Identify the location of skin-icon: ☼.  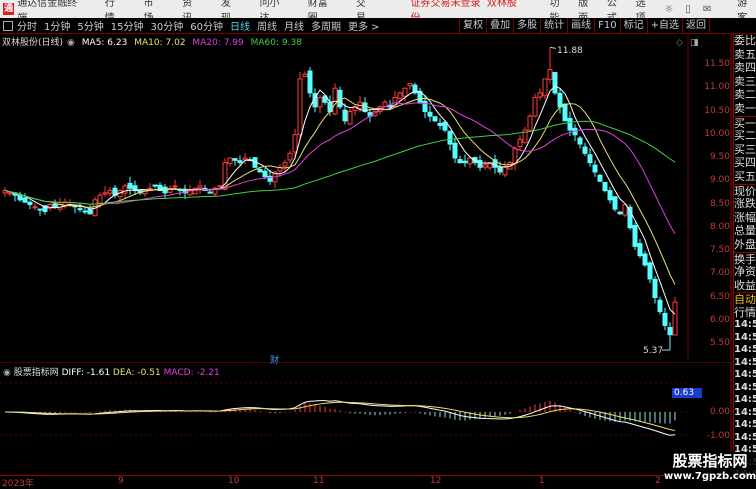
(668, 9).